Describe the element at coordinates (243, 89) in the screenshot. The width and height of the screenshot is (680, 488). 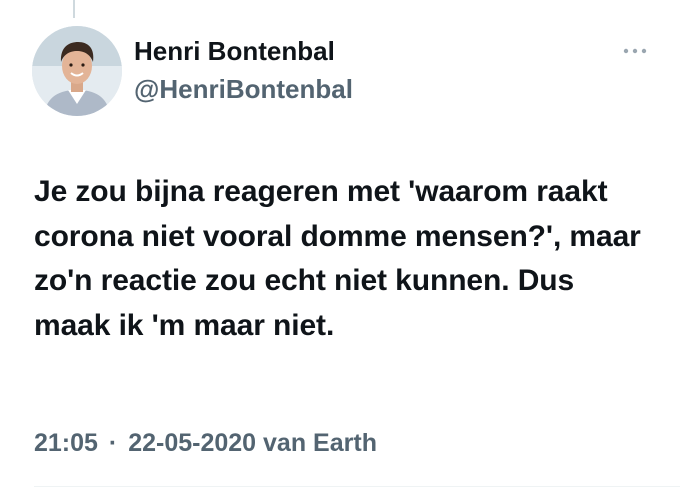
I see `author-handle: @HenriBontenbal` at that location.